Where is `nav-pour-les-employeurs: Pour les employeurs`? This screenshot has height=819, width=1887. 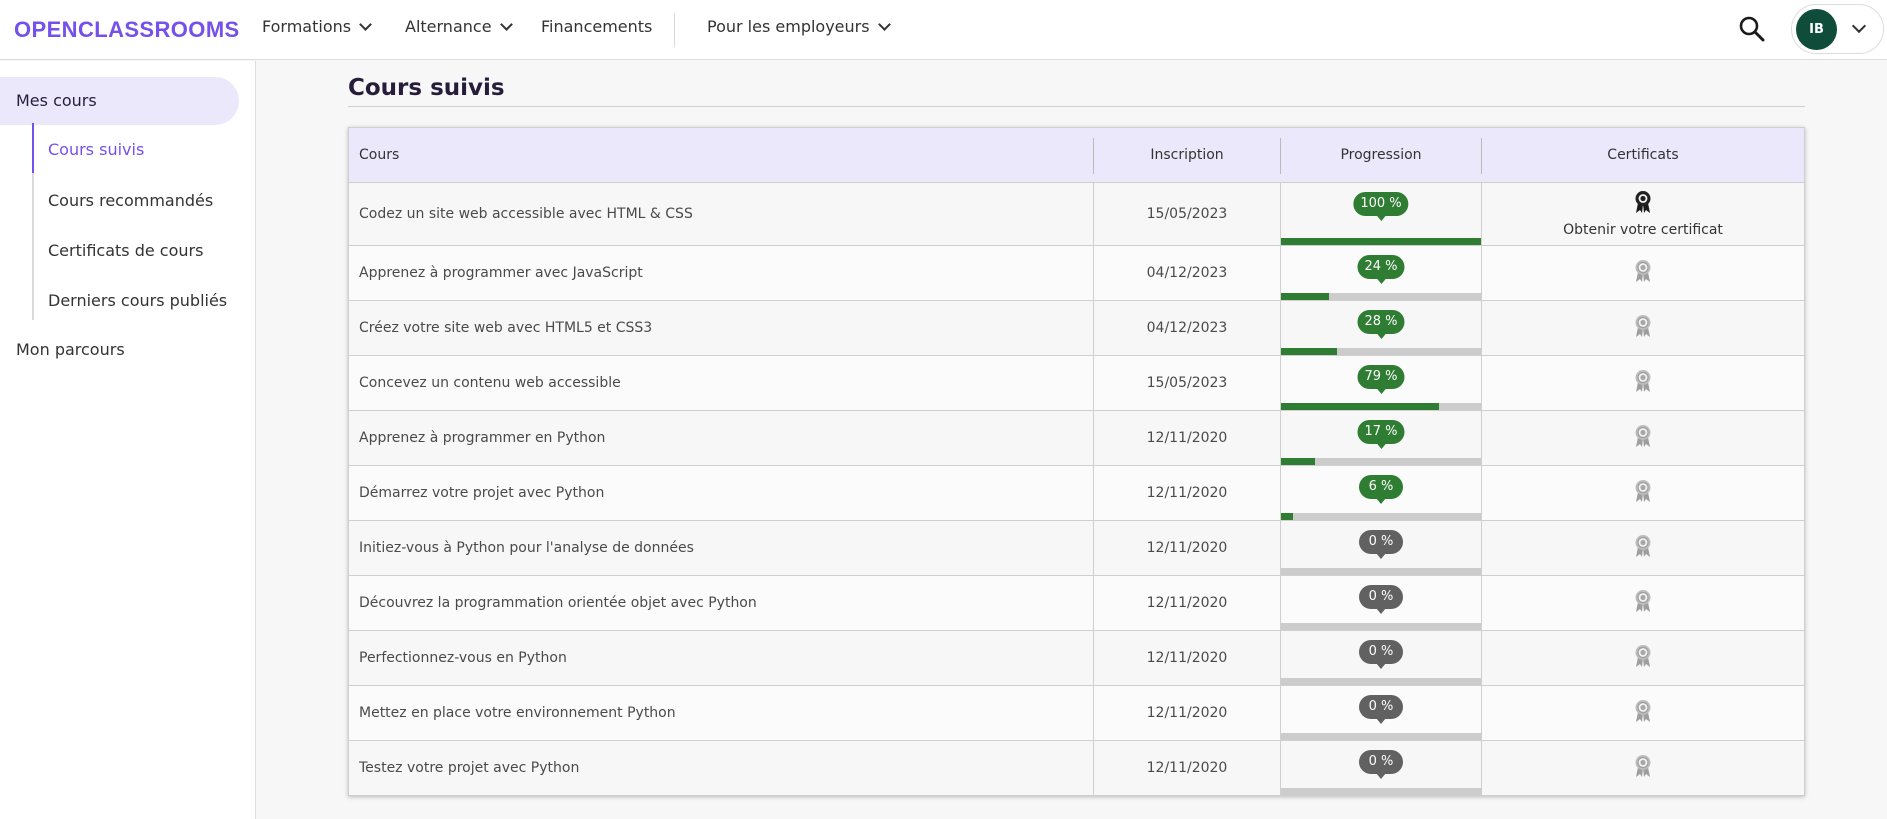
nav-pour-les-employeurs: Pour les employeurs is located at coordinates (799, 26).